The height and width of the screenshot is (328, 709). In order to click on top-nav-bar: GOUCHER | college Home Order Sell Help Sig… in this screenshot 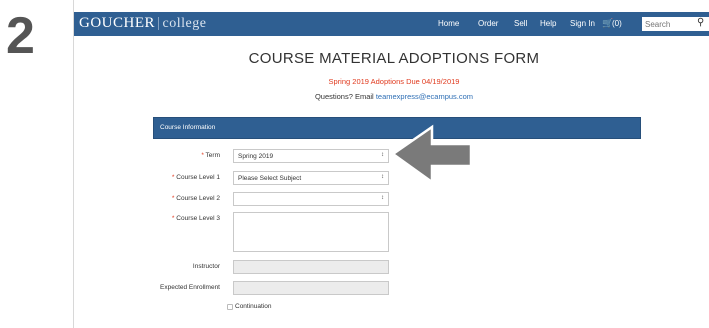, I will do `click(391, 24)`.